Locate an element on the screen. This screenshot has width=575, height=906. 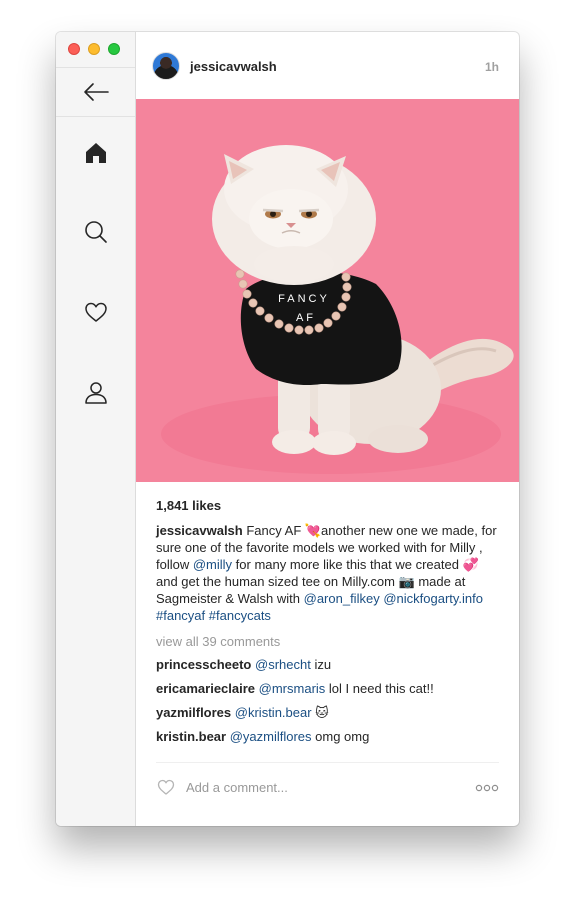
mention-link: @milly is located at coordinates (212, 564).